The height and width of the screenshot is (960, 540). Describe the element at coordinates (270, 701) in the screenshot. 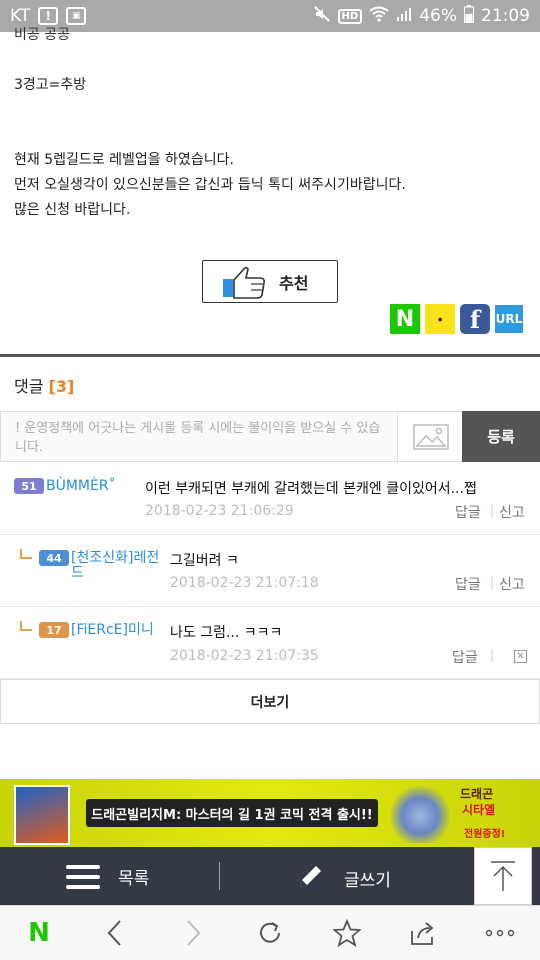

I see `more-comments-button: 더보기` at that location.